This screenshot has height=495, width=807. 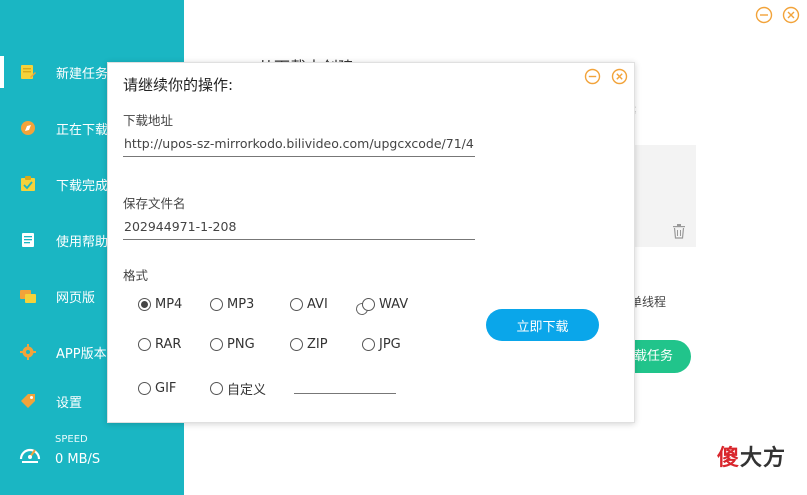 What do you see at coordinates (791, 15) in the screenshot?
I see `close-icon` at bounding box center [791, 15].